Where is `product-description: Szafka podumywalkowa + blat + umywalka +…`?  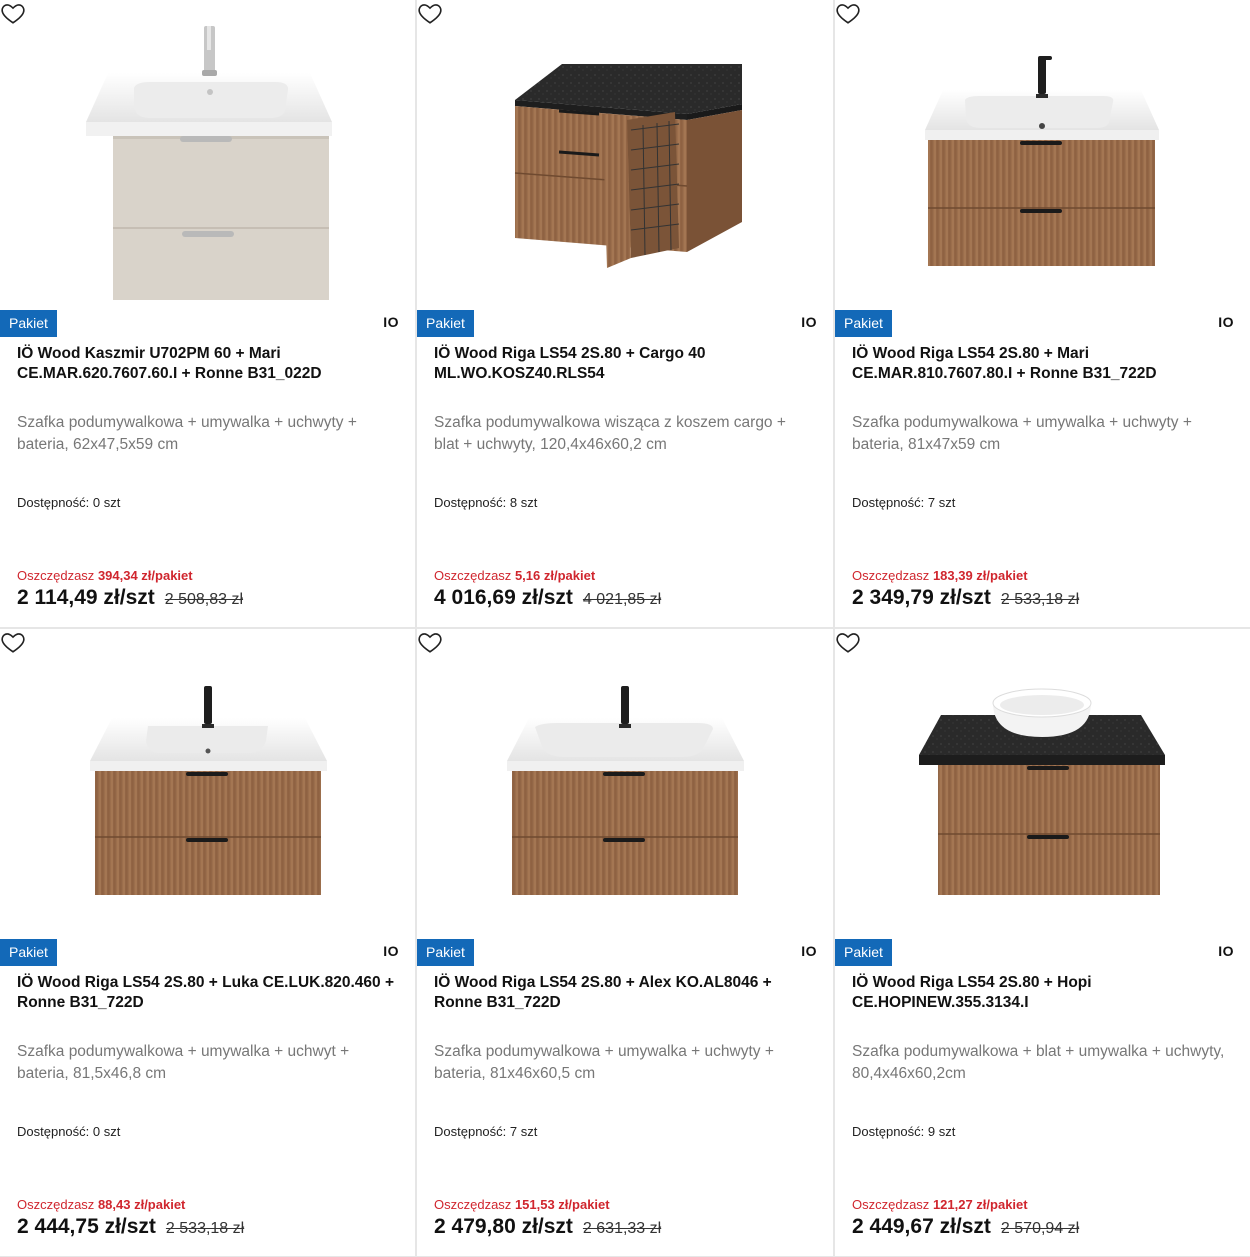 product-description: Szafka podumywalkowa + blat + umywalka +… is located at coordinates (1038, 1062).